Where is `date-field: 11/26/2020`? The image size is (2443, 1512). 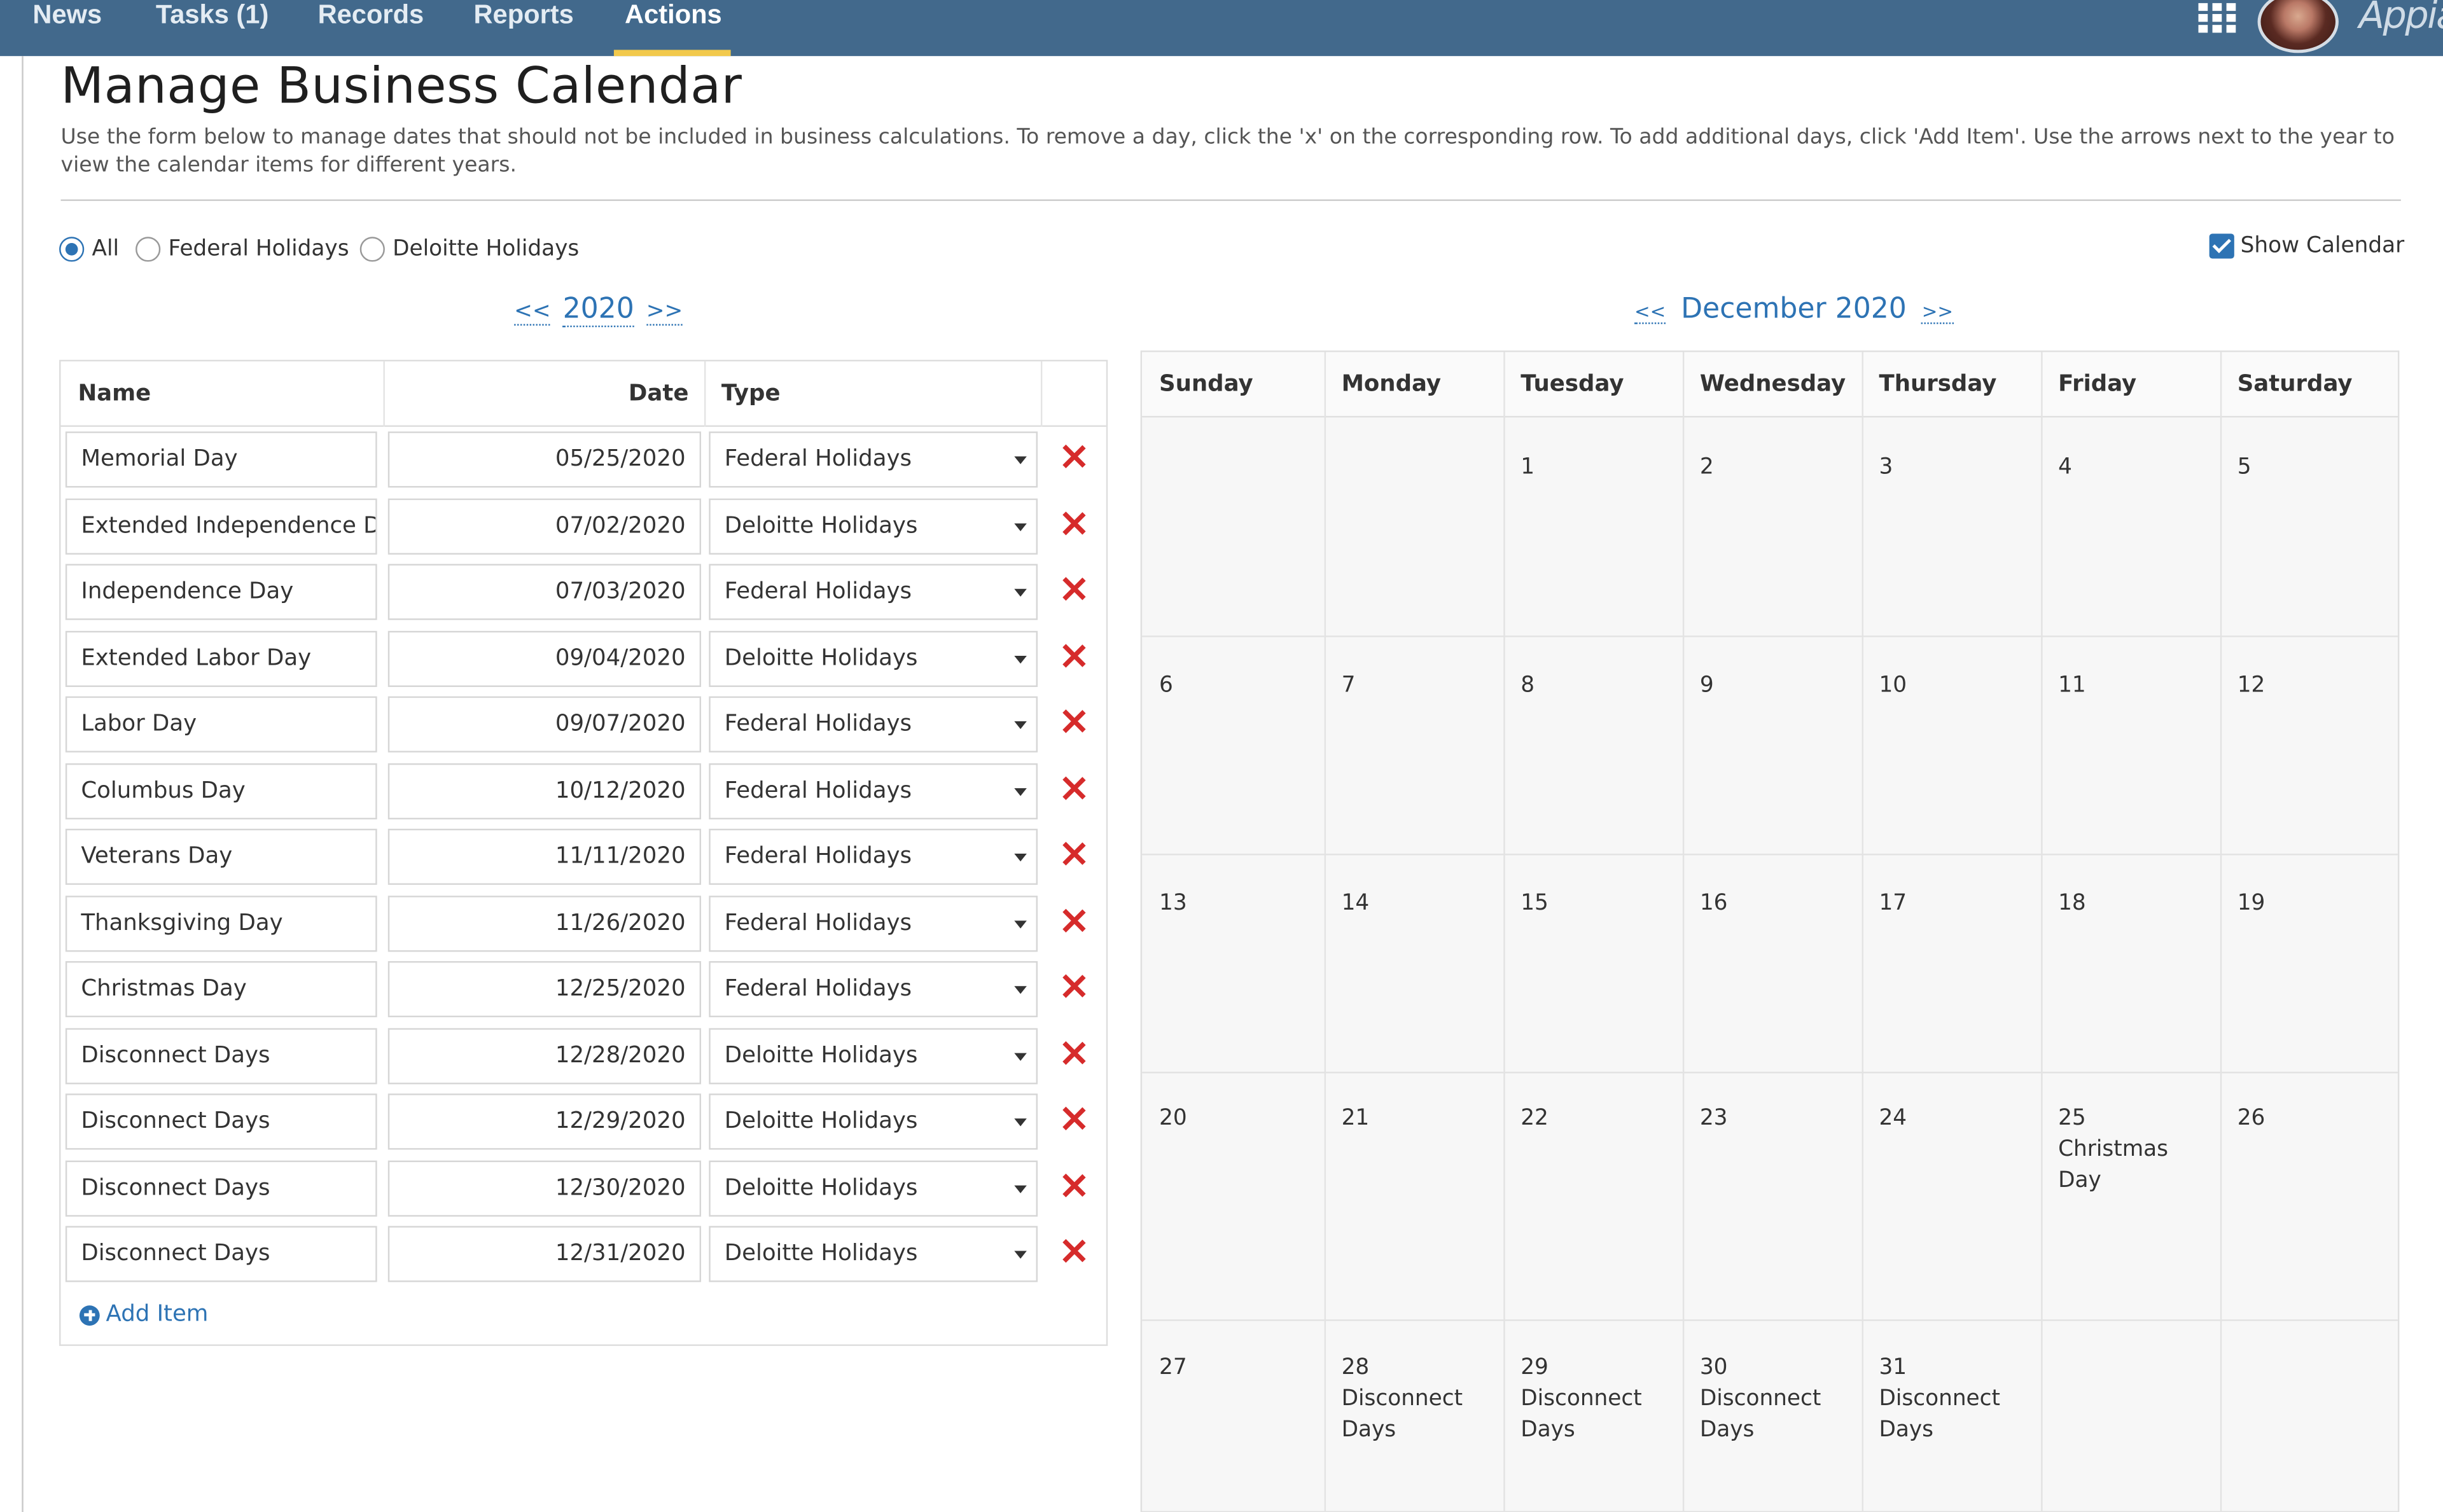 date-field: 11/26/2020 is located at coordinates (544, 923).